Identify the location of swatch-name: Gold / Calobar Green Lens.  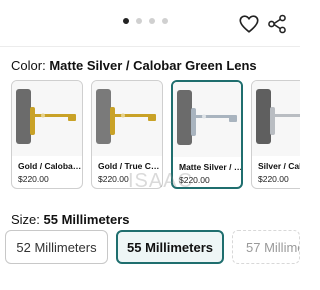
(50, 166).